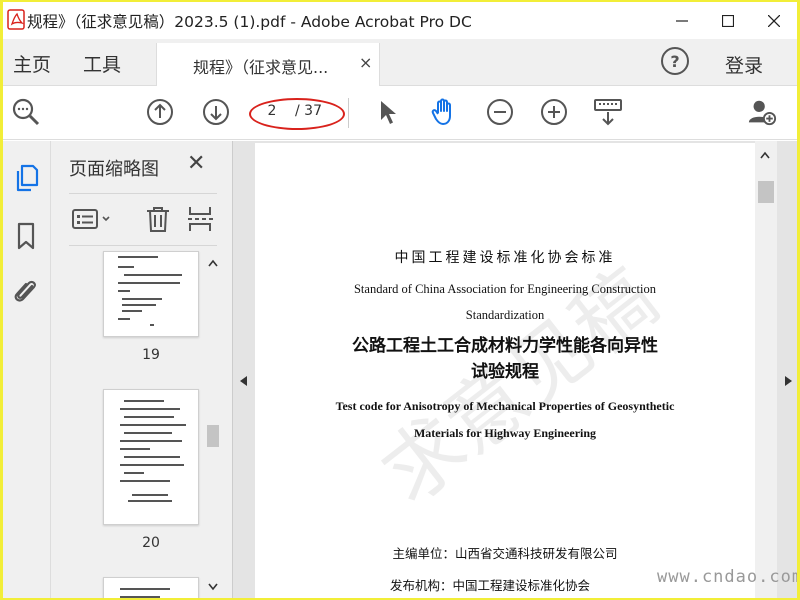 Image resolution: width=800 pixels, height=600 pixels. I want to click on thumbnail-page-number: 19, so click(151, 355).